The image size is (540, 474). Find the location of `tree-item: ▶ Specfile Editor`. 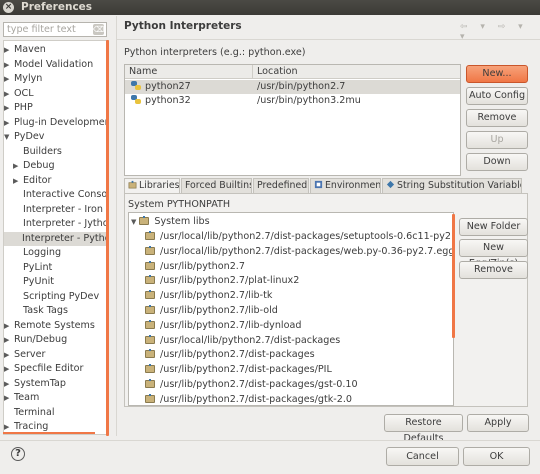

tree-item: ▶ Specfile Editor is located at coordinates (43, 369).